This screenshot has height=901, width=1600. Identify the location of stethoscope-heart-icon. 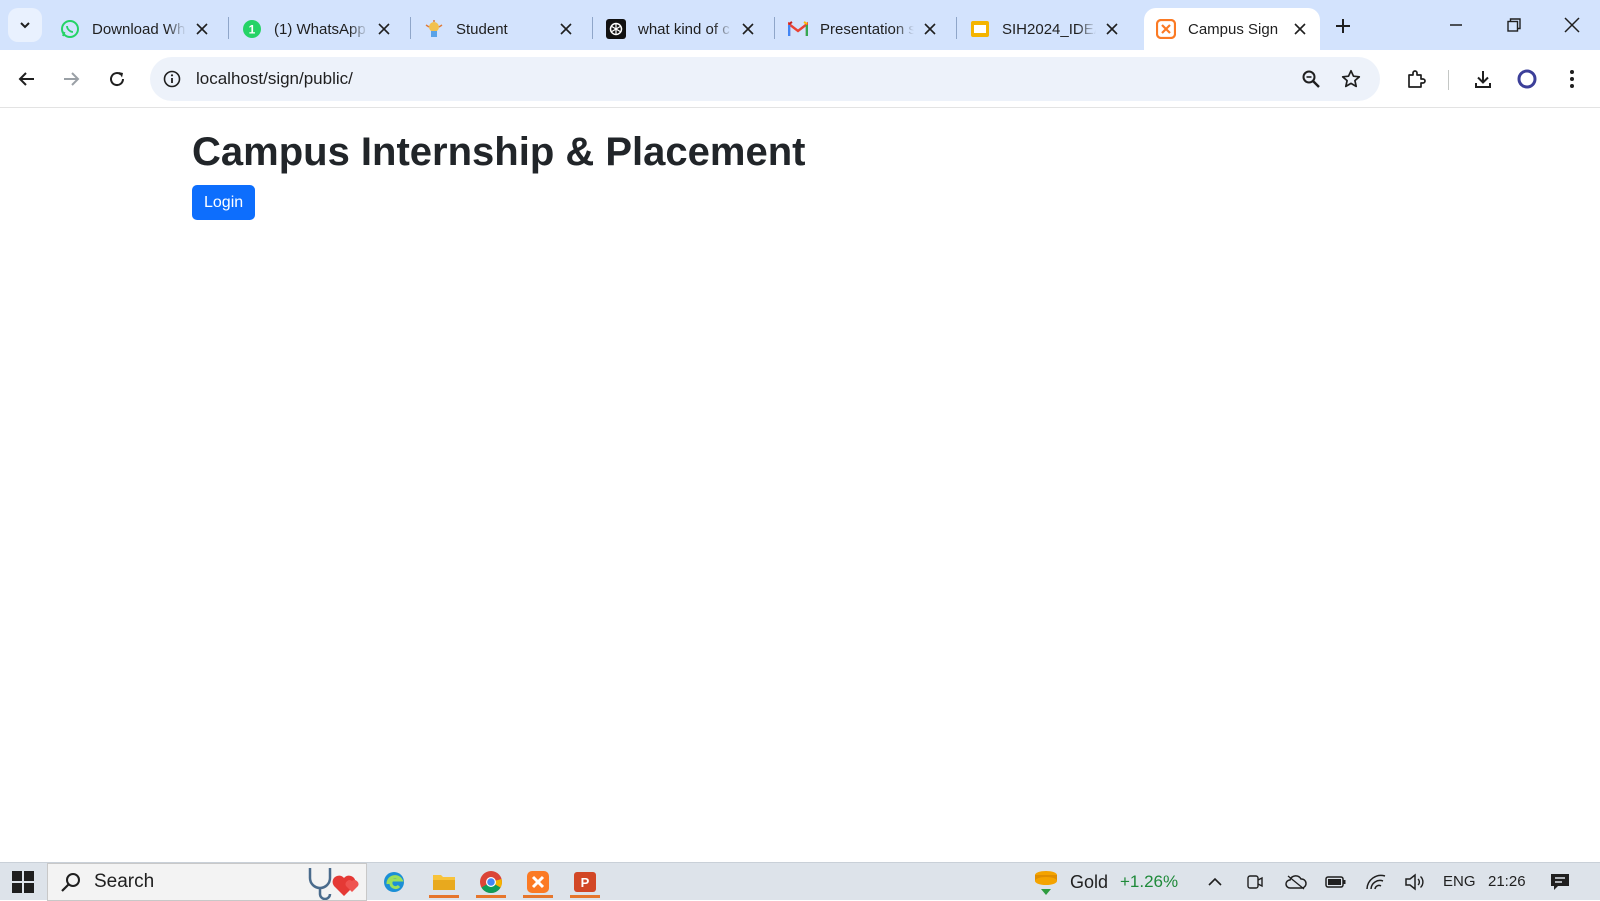
(333, 884).